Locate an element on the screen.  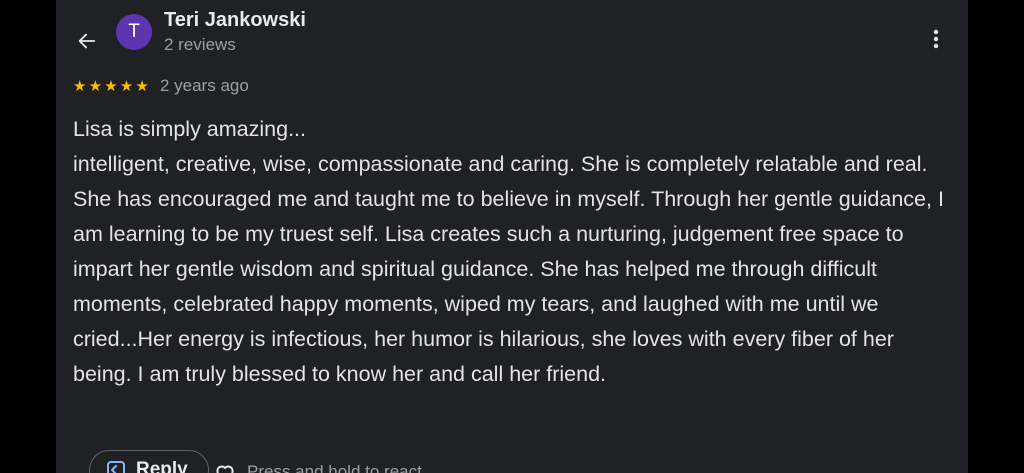
author-review-count: 2 reviews is located at coordinates (200, 44).